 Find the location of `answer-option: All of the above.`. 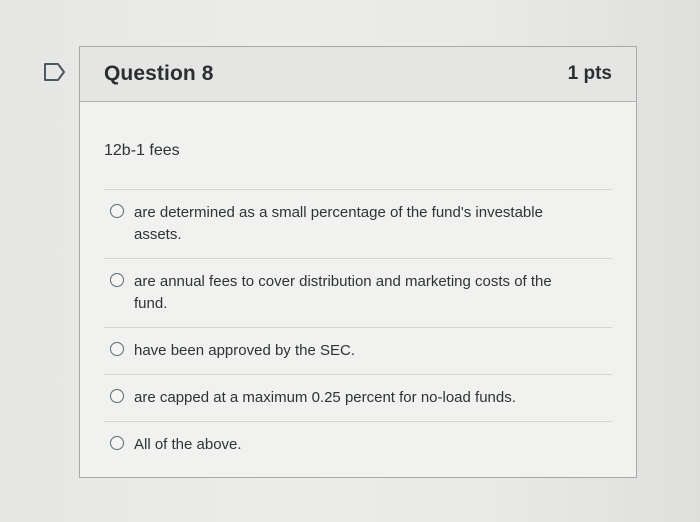

answer-option: All of the above. is located at coordinates (358, 444).